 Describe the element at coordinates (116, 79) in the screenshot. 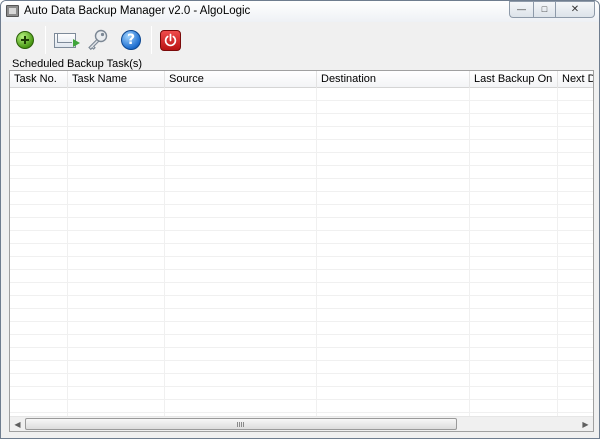

I see `column-header-task-name: Task Name` at that location.